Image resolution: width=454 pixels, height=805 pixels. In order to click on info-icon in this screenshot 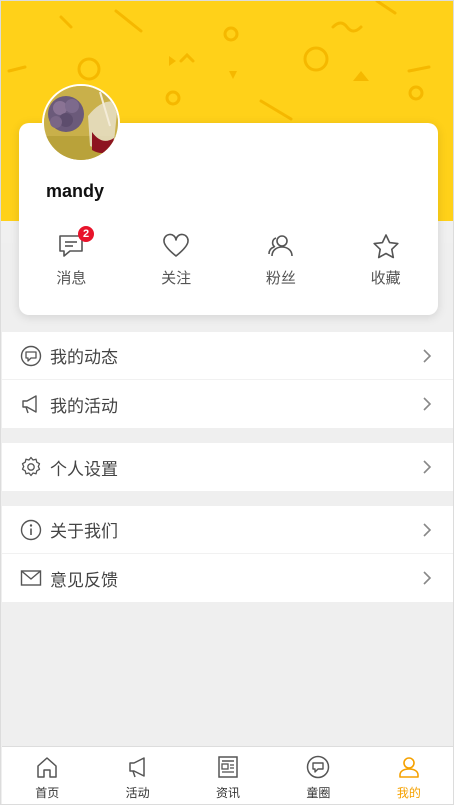, I will do `click(31, 530)`.